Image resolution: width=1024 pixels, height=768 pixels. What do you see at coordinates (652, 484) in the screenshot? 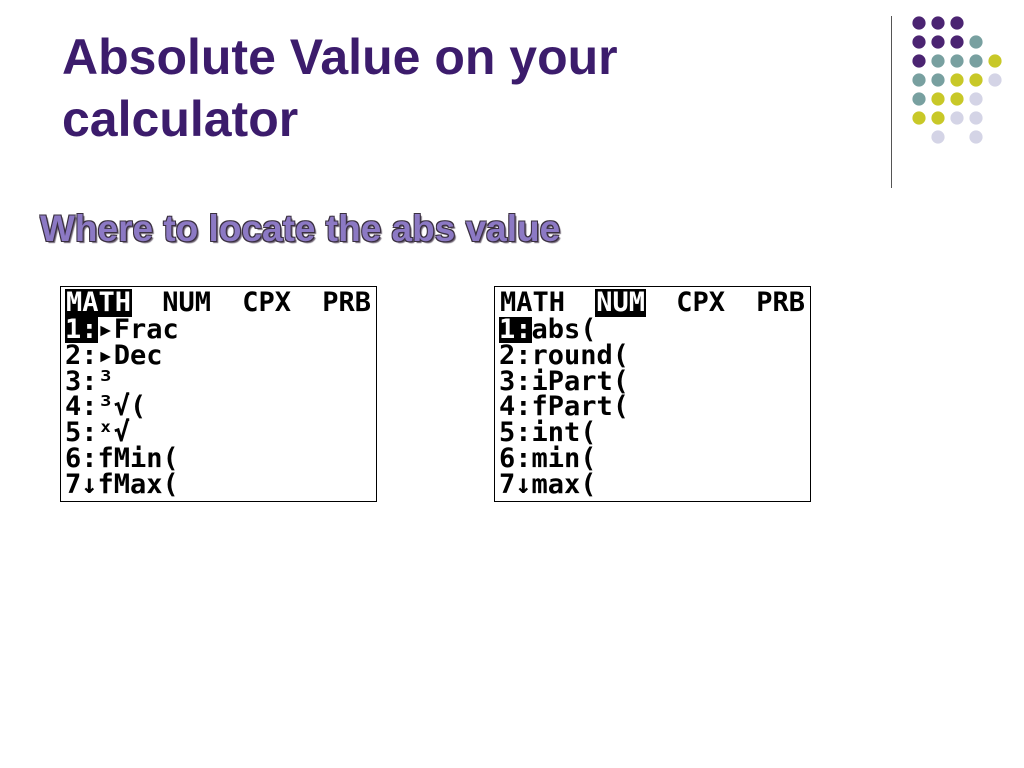
I see `menu-item: 7↓max(` at bounding box center [652, 484].